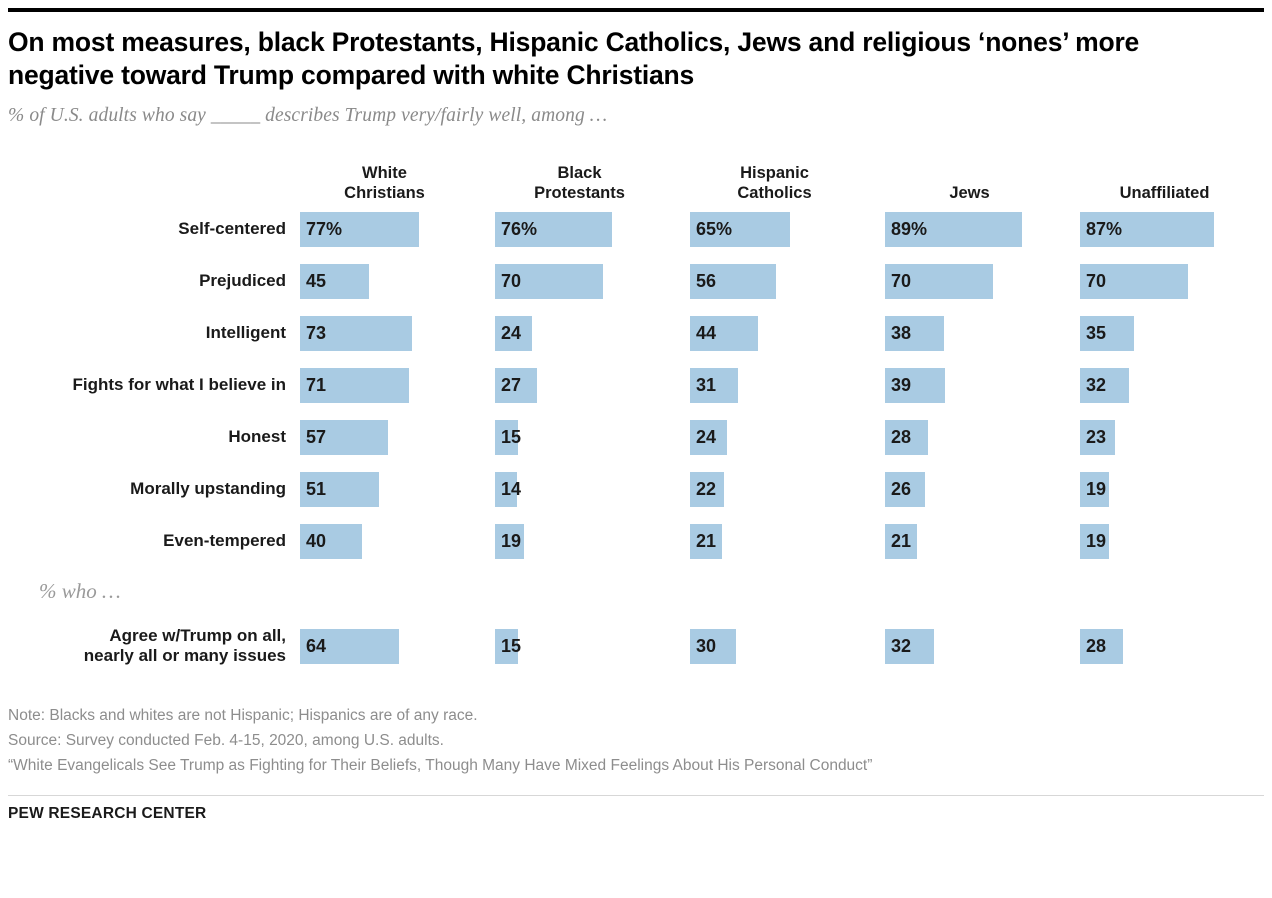  What do you see at coordinates (1164, 193) in the screenshot?
I see `column-header-line1: Unaffiliated` at bounding box center [1164, 193].